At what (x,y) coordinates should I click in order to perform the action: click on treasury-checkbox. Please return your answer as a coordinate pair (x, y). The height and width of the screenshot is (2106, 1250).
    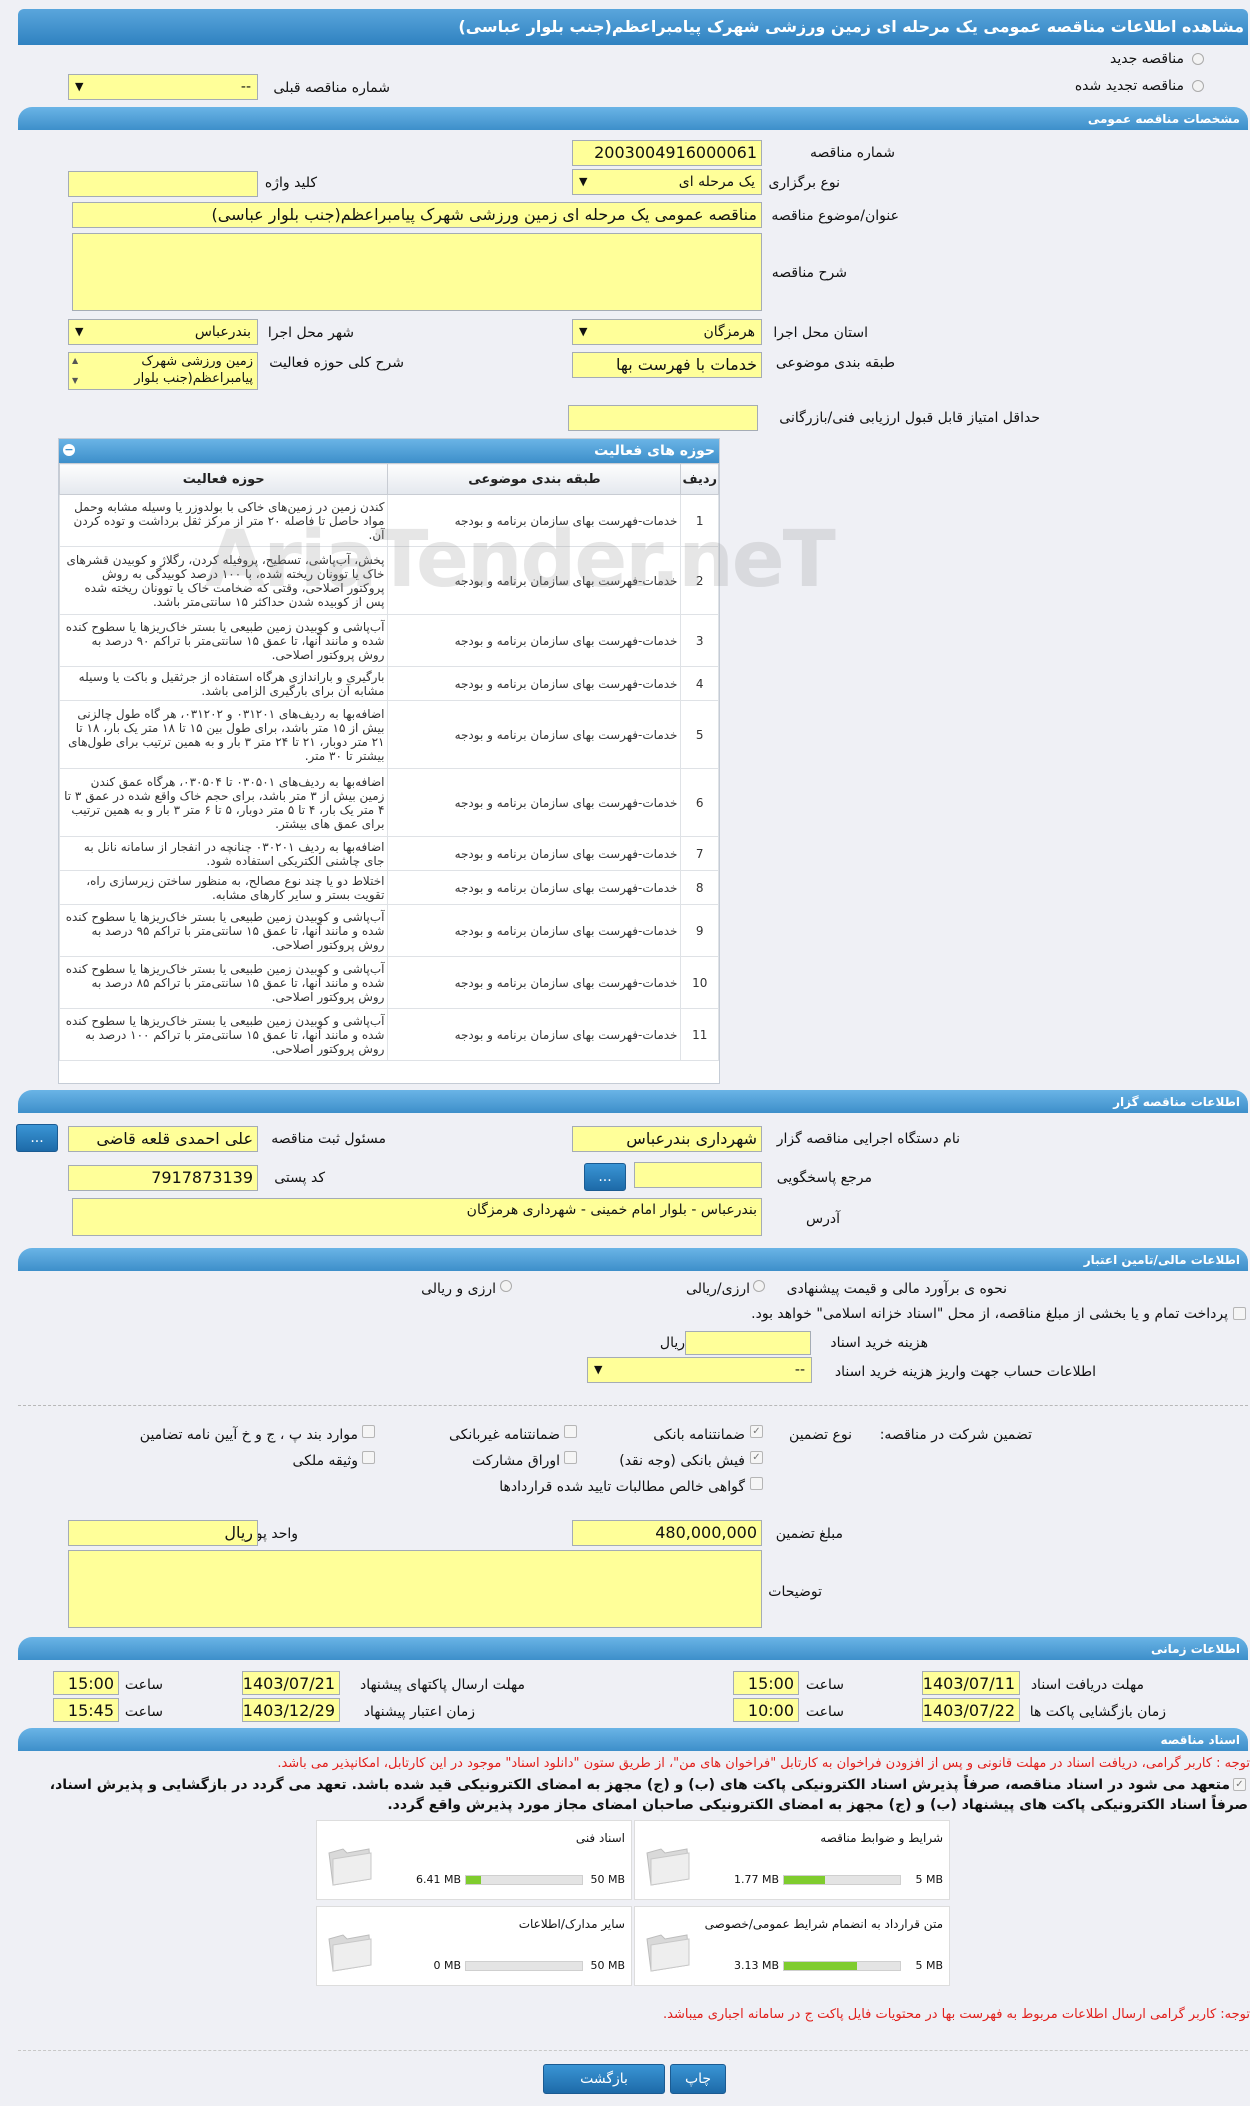
    Looking at the image, I should click on (1239, 1313).